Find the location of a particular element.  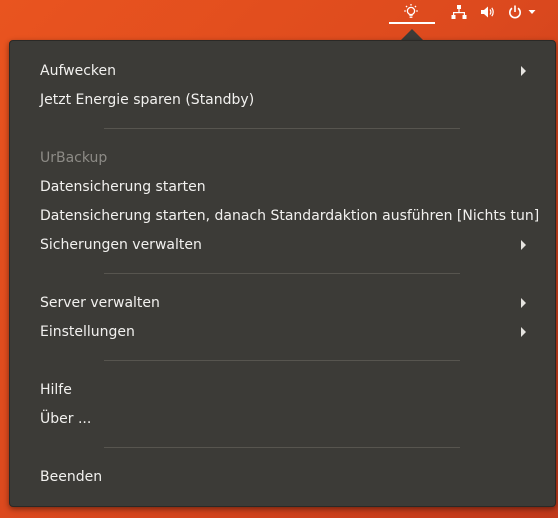

menu-item-help: Hilfe is located at coordinates (56, 390).